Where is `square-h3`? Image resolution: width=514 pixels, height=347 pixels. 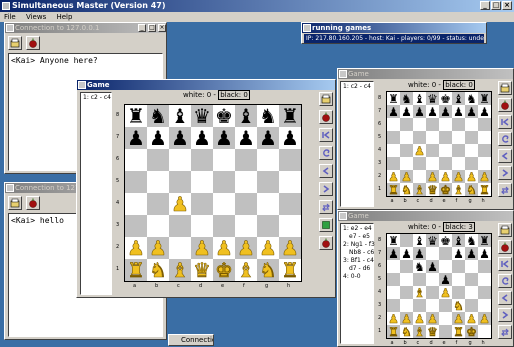
square-h3 is located at coordinates (484, 163).